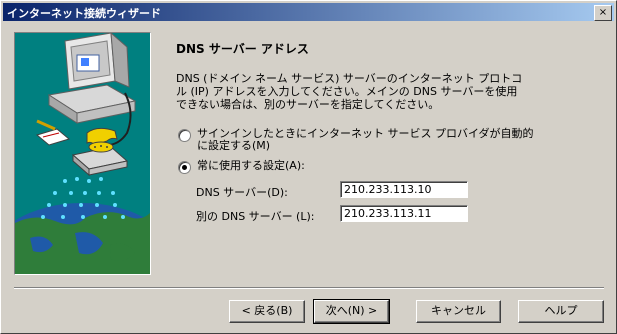 The image size is (617, 334). Describe the element at coordinates (603, 13) in the screenshot. I see `close-icon: ×` at that location.